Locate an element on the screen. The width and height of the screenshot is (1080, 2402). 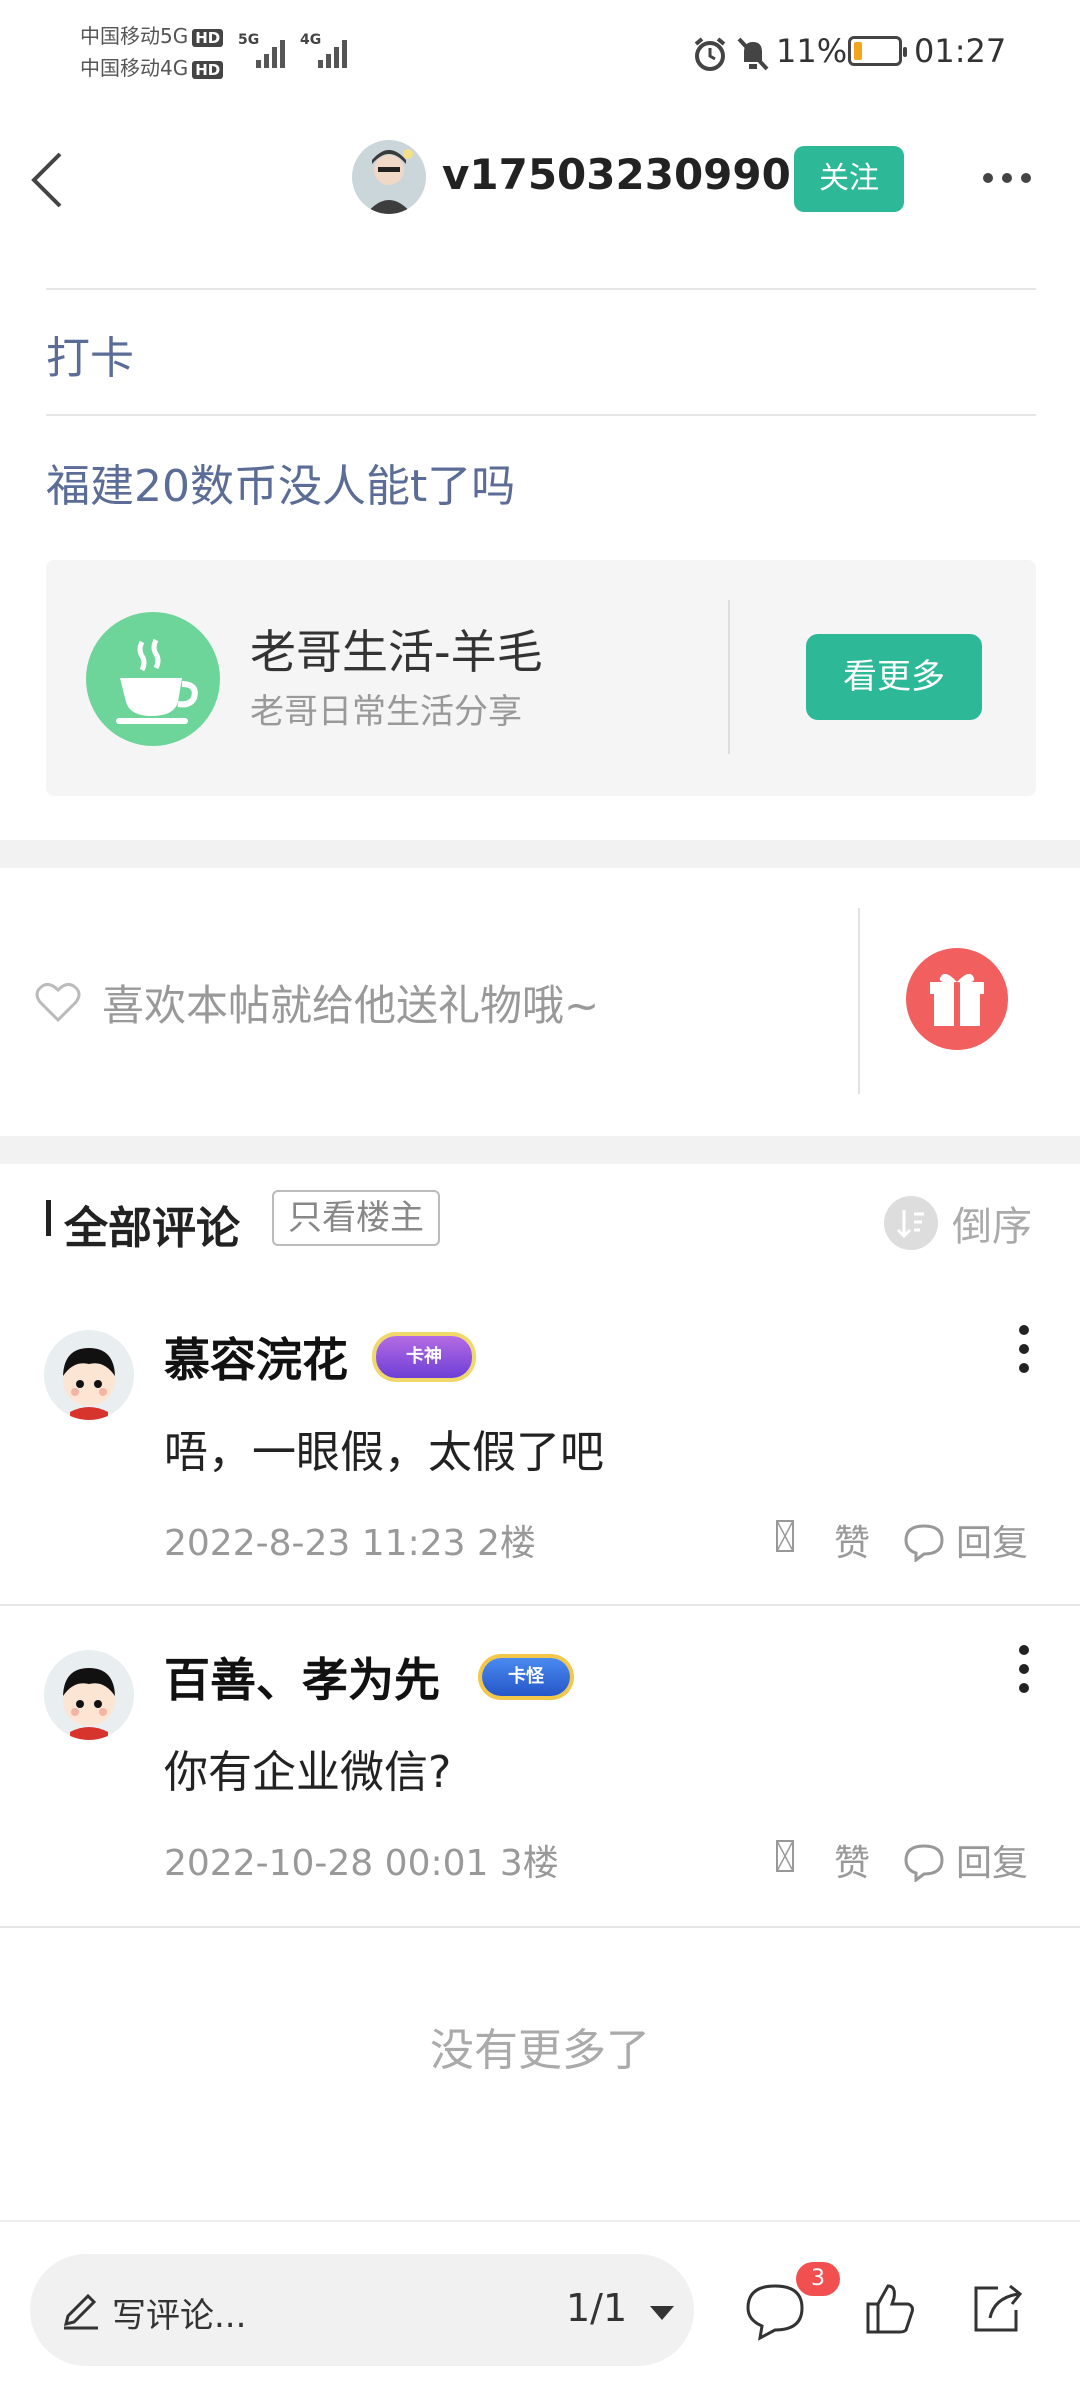
bottom-bar: 写评论... 1/1 3 is located at coordinates (540, 2311).